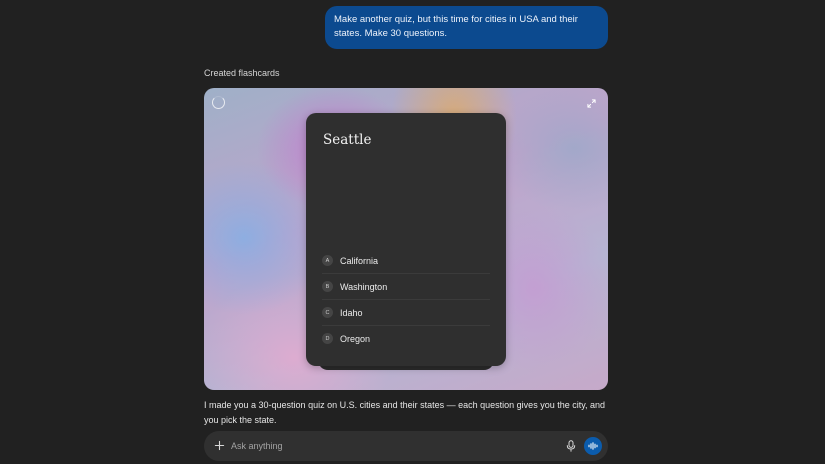 This screenshot has height=464, width=825. What do you see at coordinates (406, 313) in the screenshot?
I see `answer-option-c: C Idaho` at bounding box center [406, 313].